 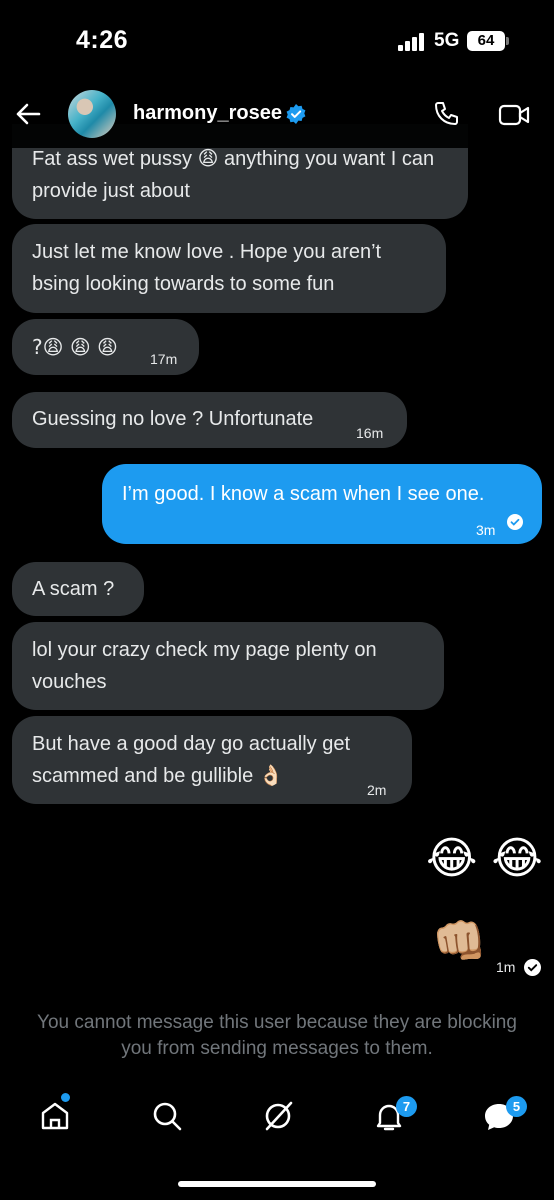 I want to click on messages-badge: 5, so click(x=516, y=1106).